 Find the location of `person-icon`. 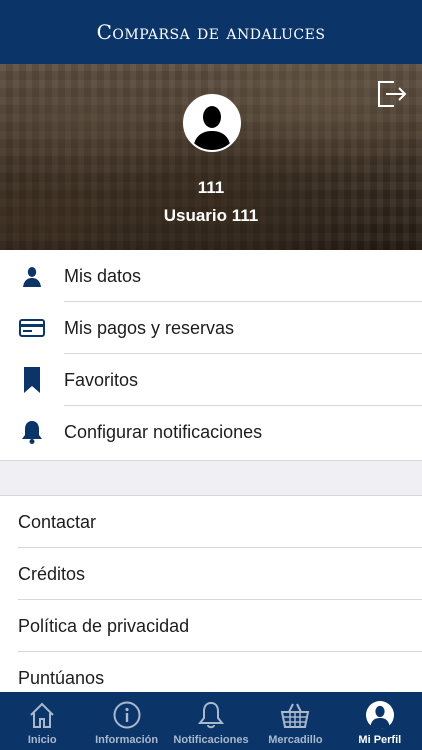

person-icon is located at coordinates (32, 276).